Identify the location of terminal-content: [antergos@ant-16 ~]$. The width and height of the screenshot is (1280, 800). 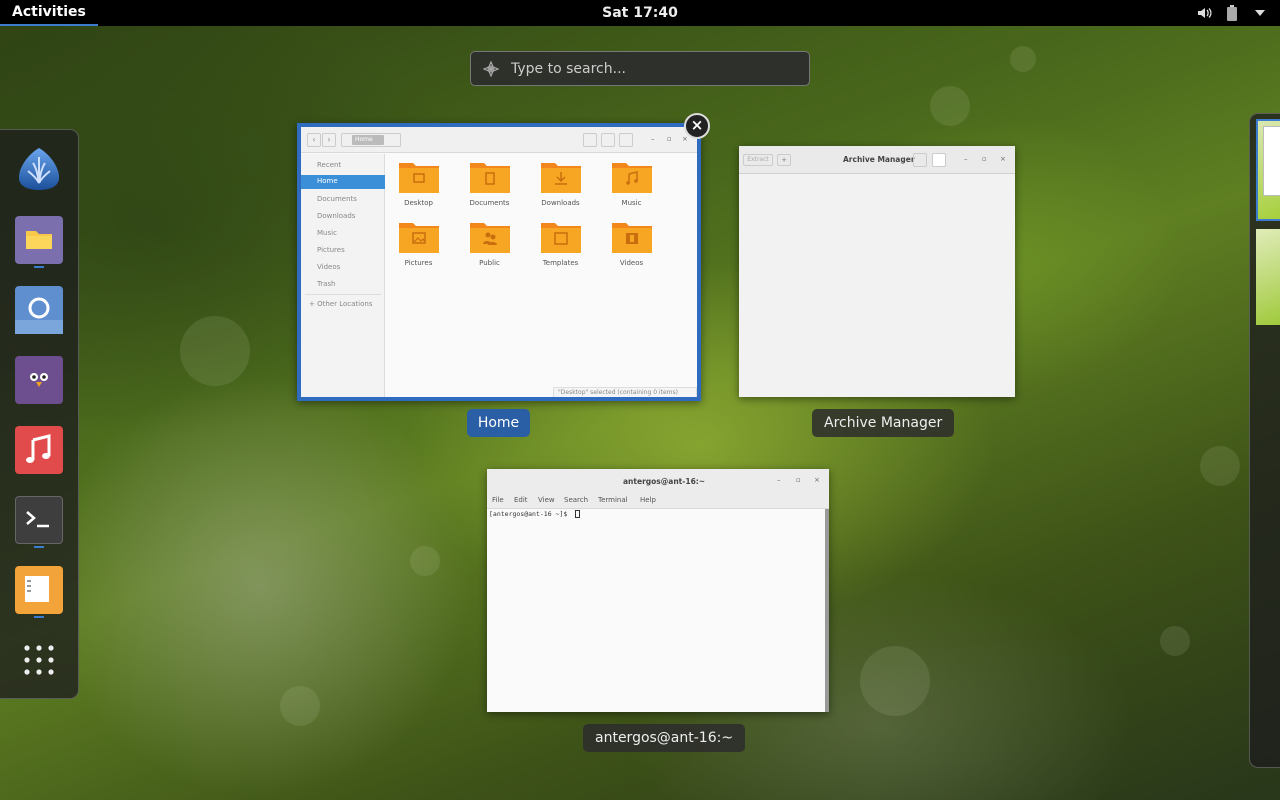
(656, 610).